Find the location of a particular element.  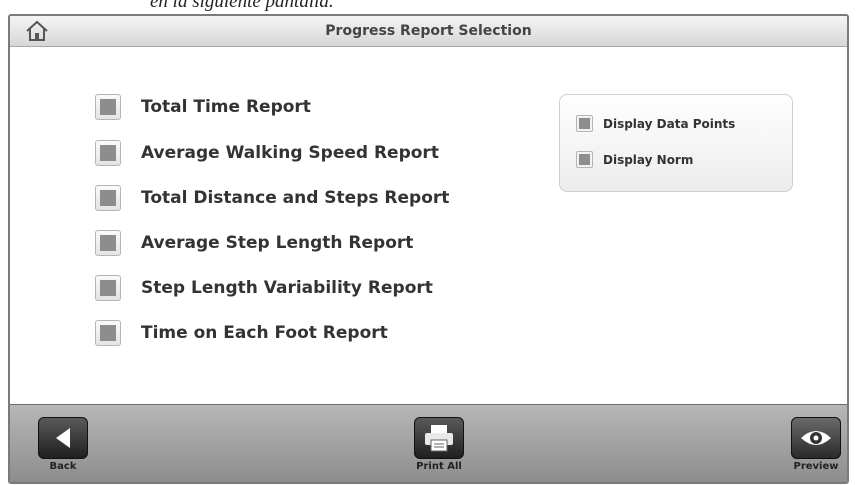

preview-button: Preview is located at coordinates (816, 444).